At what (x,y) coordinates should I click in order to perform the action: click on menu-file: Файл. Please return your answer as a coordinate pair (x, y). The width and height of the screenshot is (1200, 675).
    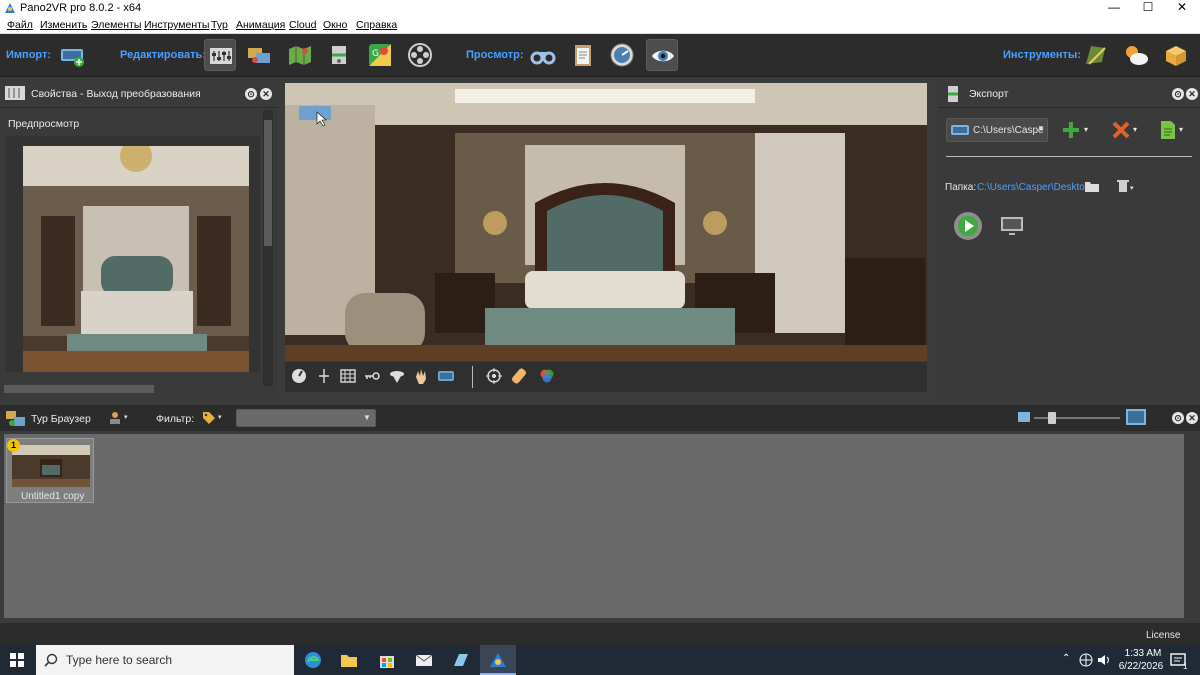
    Looking at the image, I should click on (20, 25).